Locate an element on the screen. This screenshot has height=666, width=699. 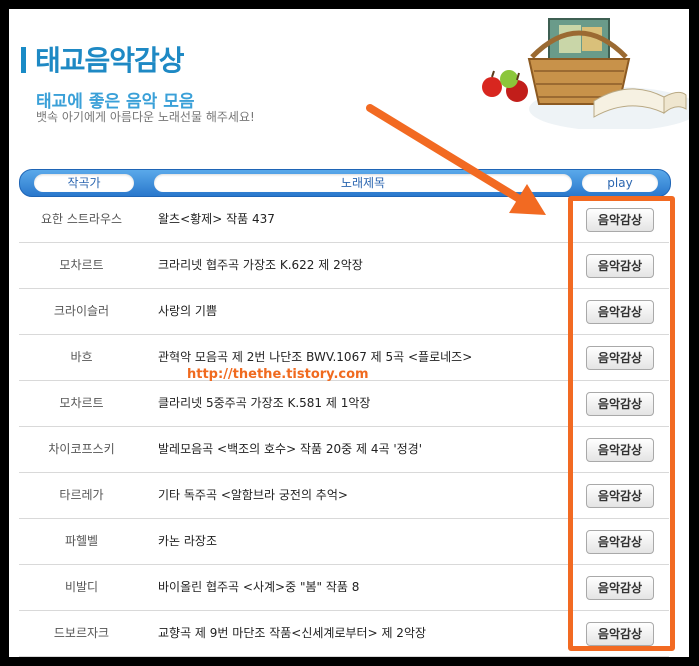
title-accent-bar is located at coordinates (23, 60).